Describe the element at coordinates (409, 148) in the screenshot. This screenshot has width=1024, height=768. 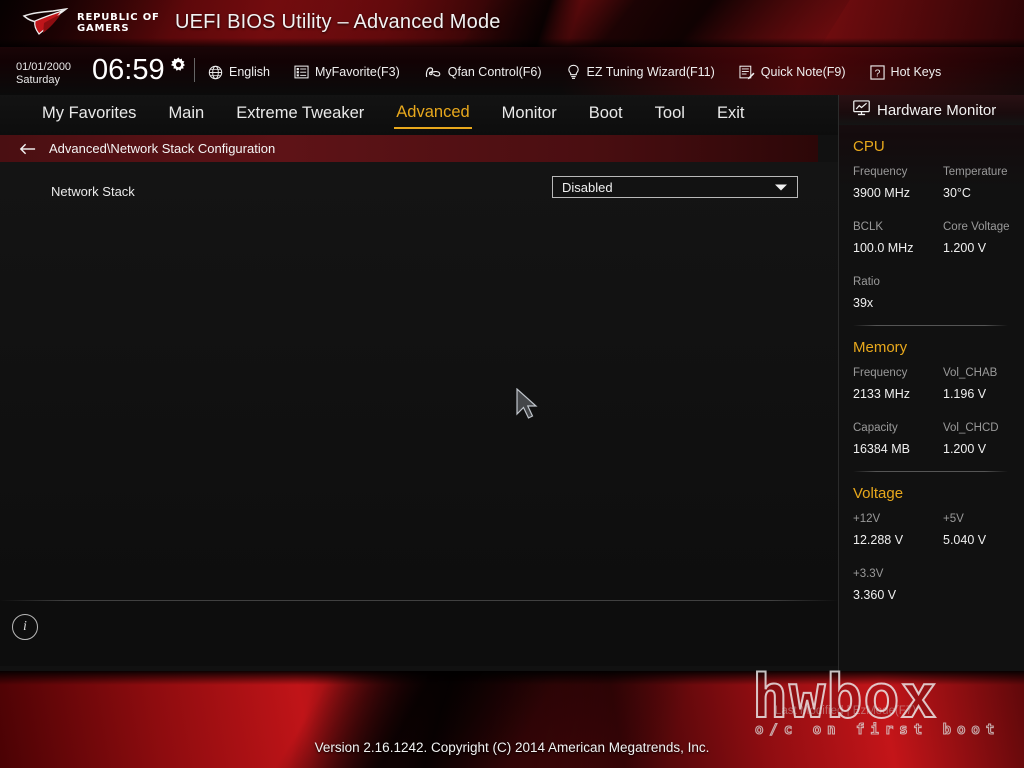
I see `breadcrumb: Advanced\Network Stack Configuration` at that location.